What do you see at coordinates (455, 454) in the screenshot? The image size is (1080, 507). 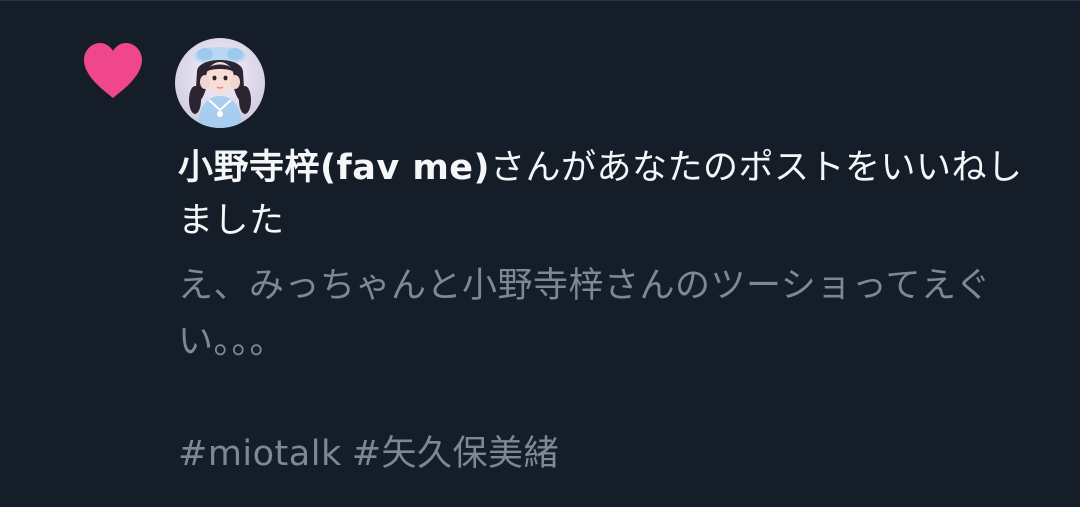 I see `hashtag-yakubo-mio: #矢久保美緒` at bounding box center [455, 454].